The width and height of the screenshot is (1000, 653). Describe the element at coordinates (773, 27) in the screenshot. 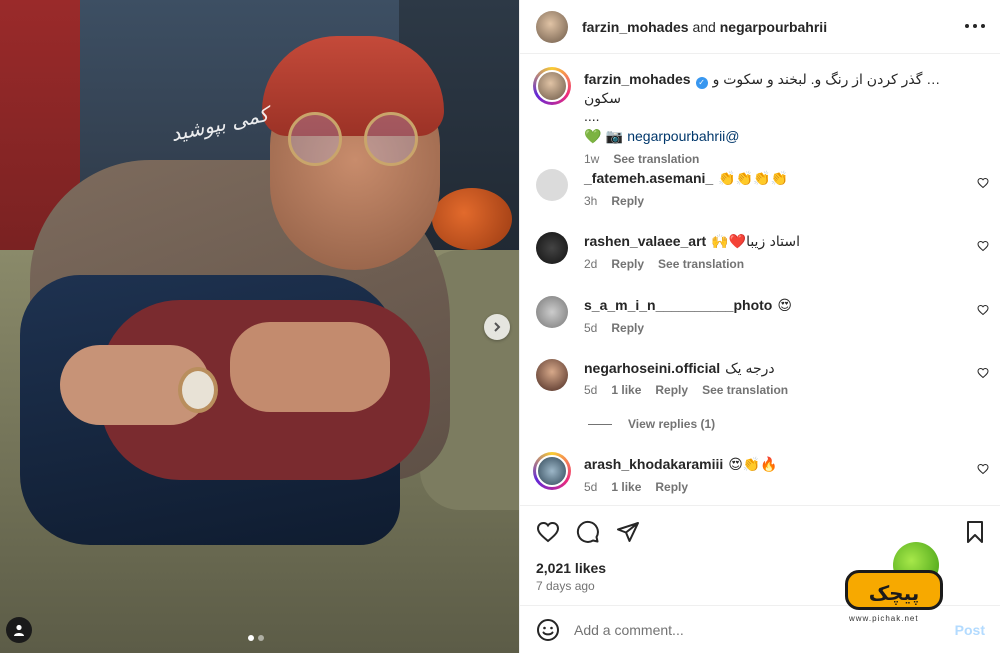

I see `coauthor-link: negarpourbahrii` at that location.